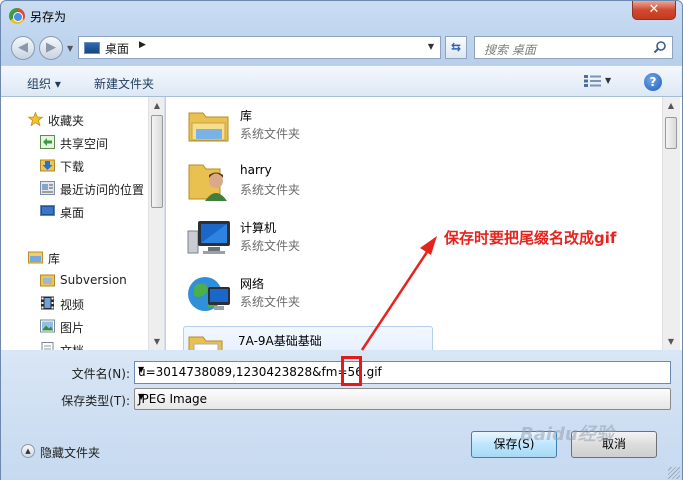  Describe the element at coordinates (567, 434) in the screenshot. I see `watermark: Baidu经验` at that location.